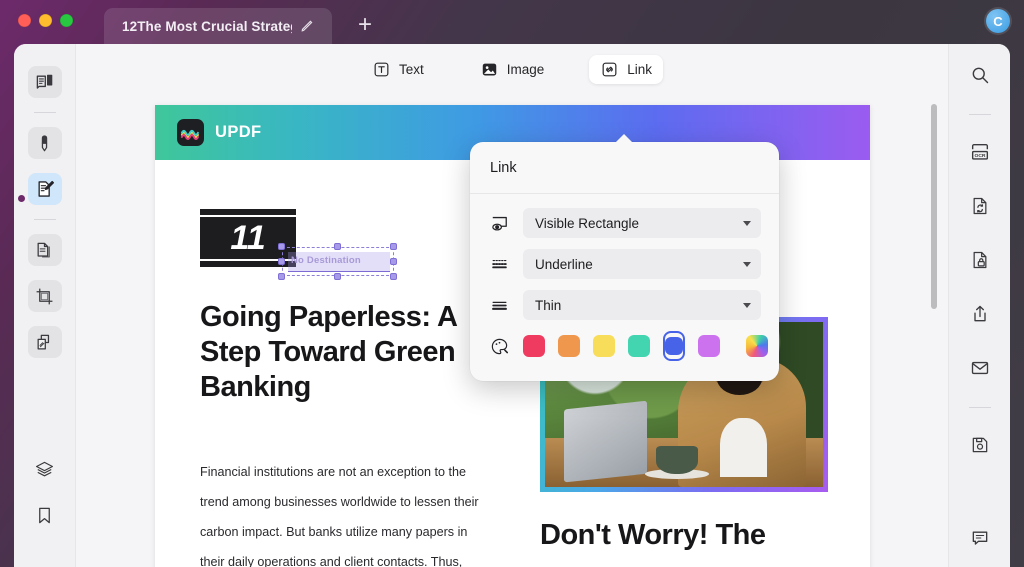 The width and height of the screenshot is (1024, 567). Describe the element at coordinates (609, 69) in the screenshot. I see `link-chain-icon` at that location.